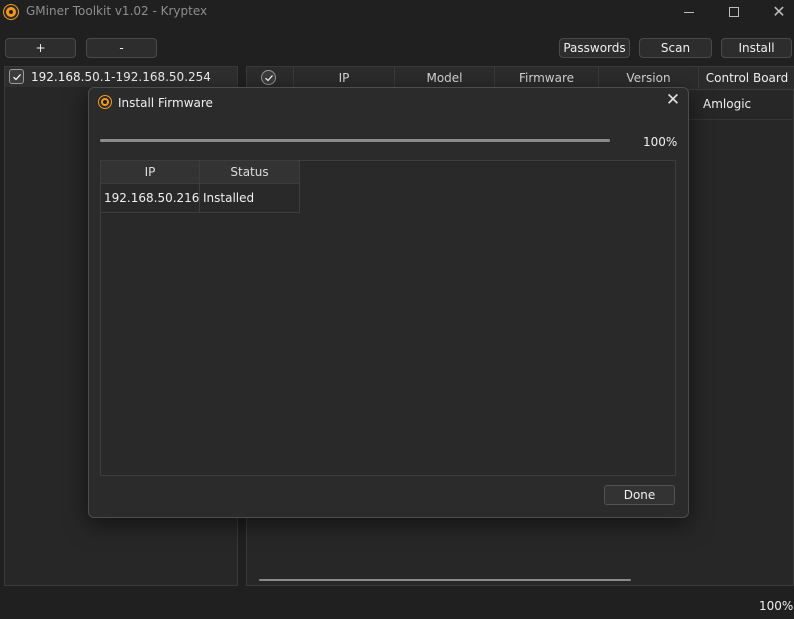  Describe the element at coordinates (397, 12) in the screenshot. I see `title-bar: GMiner Toolkit v1.02 - Kryptex ✕` at that location.